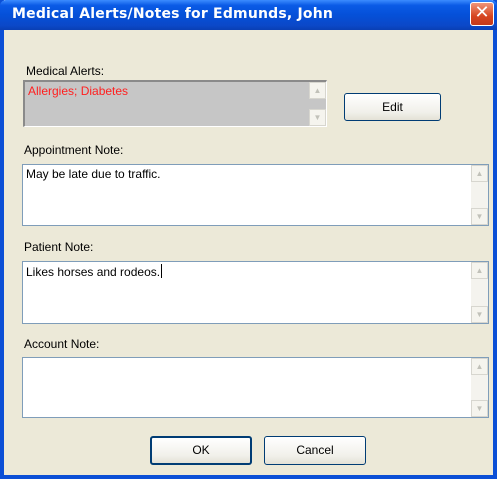 This screenshot has width=497, height=479. Describe the element at coordinates (479, 292) in the screenshot. I see `patient-note-scrollbar: ▲ ▼` at that location.